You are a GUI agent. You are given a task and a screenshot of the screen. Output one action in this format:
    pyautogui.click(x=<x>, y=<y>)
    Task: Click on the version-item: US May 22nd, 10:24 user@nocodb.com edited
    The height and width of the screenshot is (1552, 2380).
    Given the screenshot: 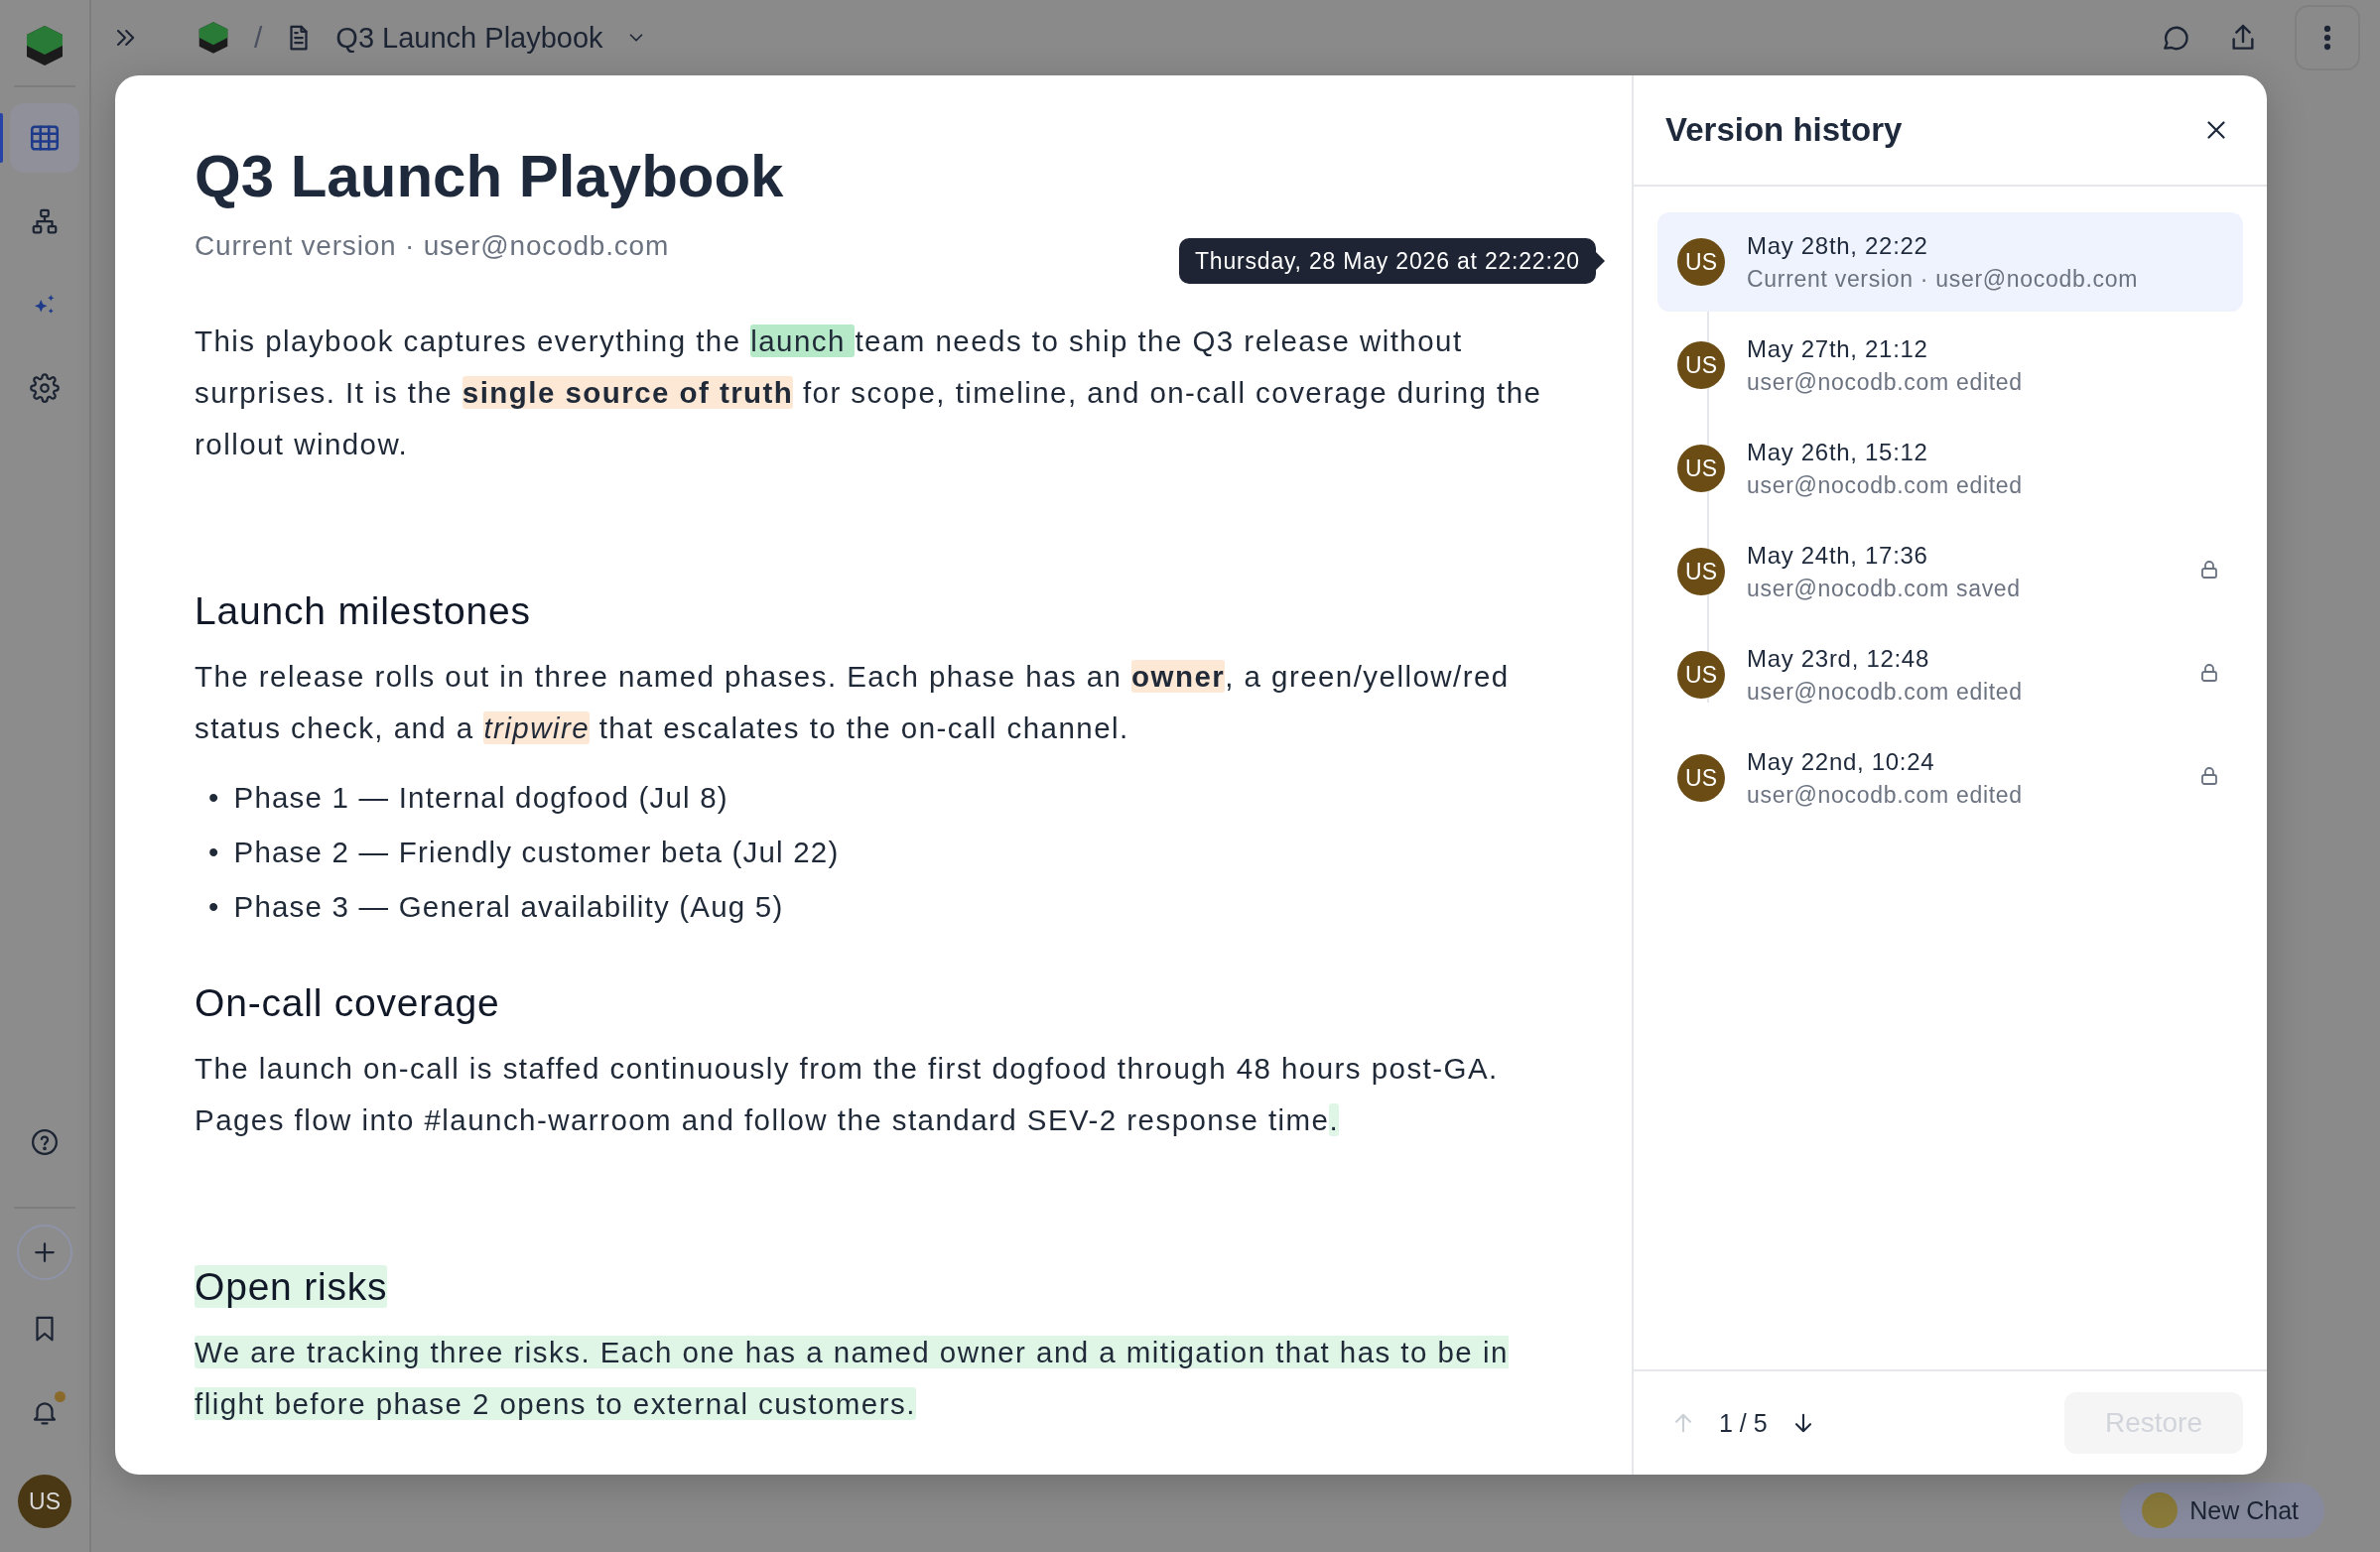 What is the action you would take?
    pyautogui.click(x=1950, y=778)
    